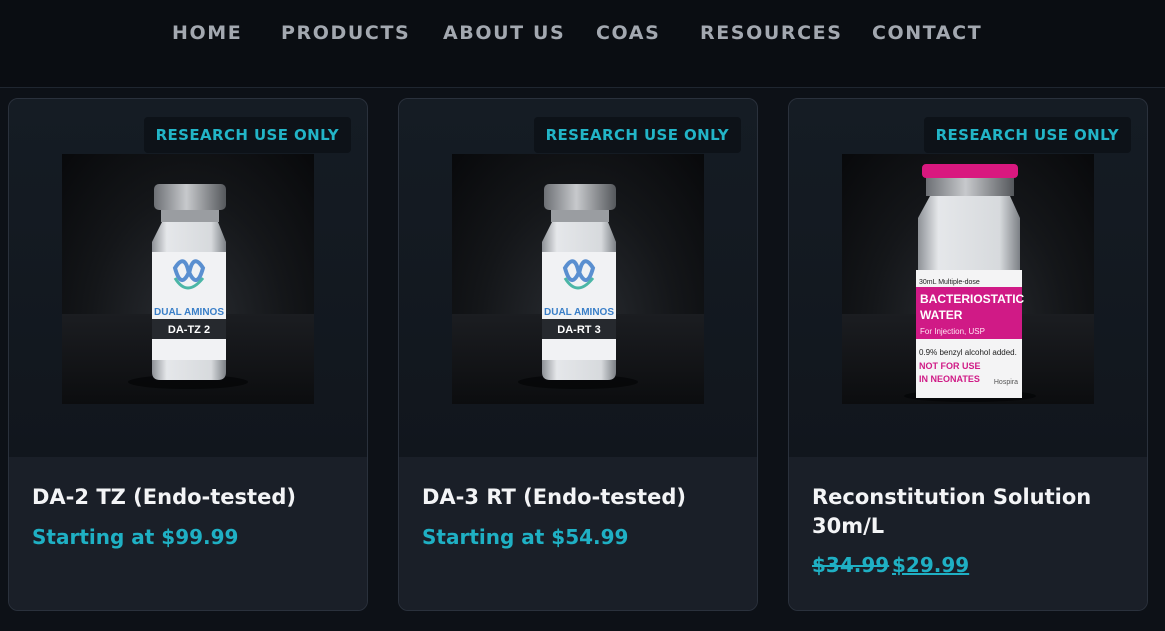  I want to click on label-name-line-2: WATER, so click(941, 315).